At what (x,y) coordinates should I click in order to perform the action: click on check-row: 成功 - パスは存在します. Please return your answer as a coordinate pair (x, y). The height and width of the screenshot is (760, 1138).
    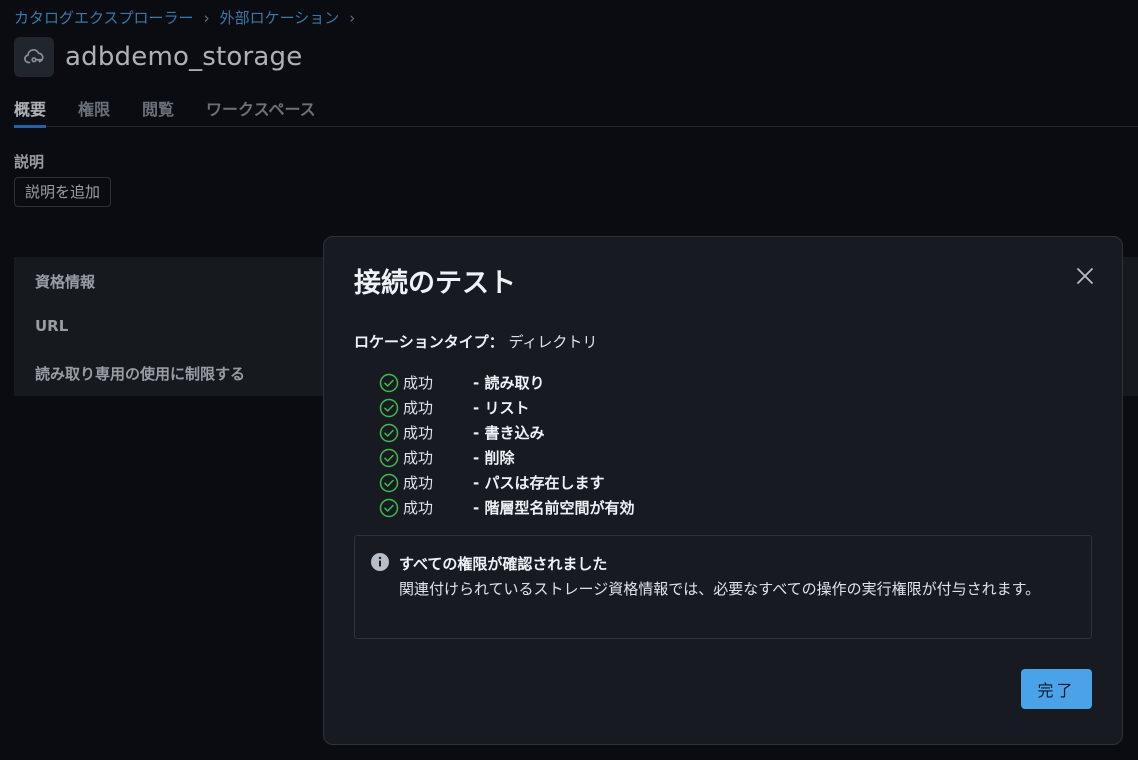
    Looking at the image, I should click on (506, 482).